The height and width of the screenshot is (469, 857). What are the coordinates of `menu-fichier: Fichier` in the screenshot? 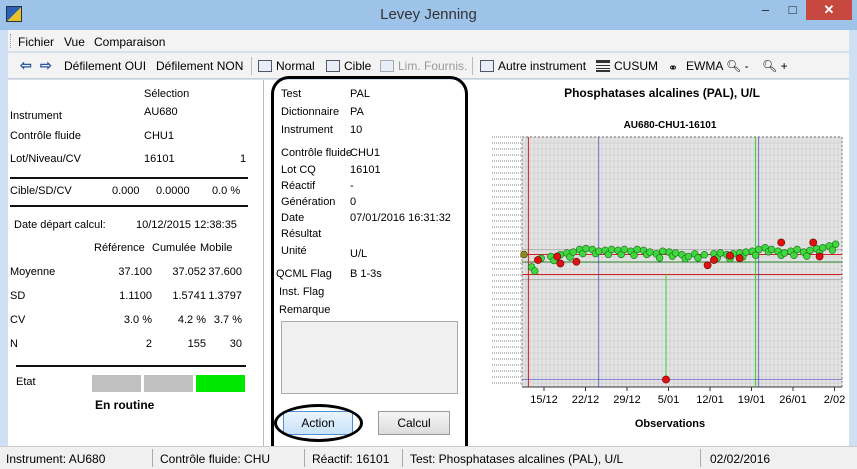 It's located at (36, 42).